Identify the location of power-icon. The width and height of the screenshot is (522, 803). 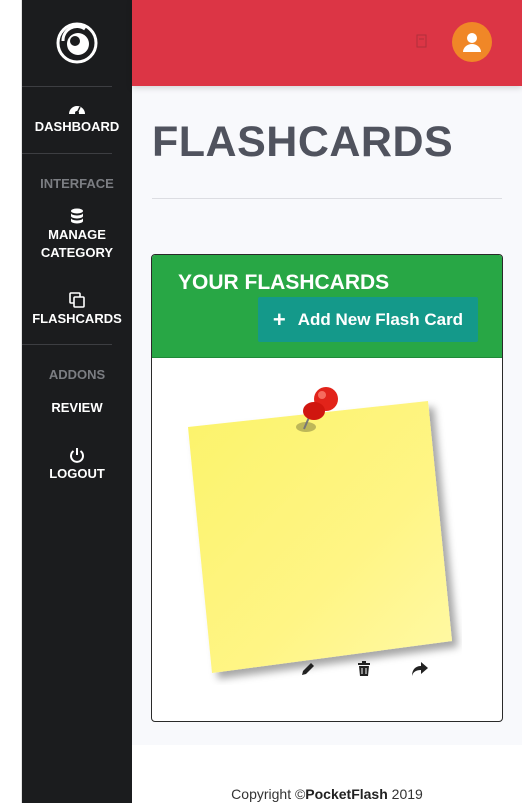
(77, 455).